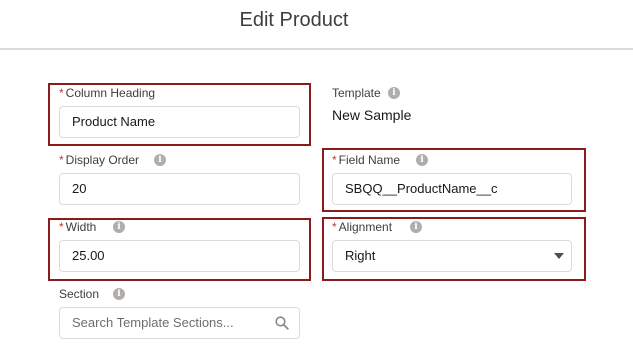  I want to click on field-name-input: SBQQ__ProductName__c, so click(452, 189).